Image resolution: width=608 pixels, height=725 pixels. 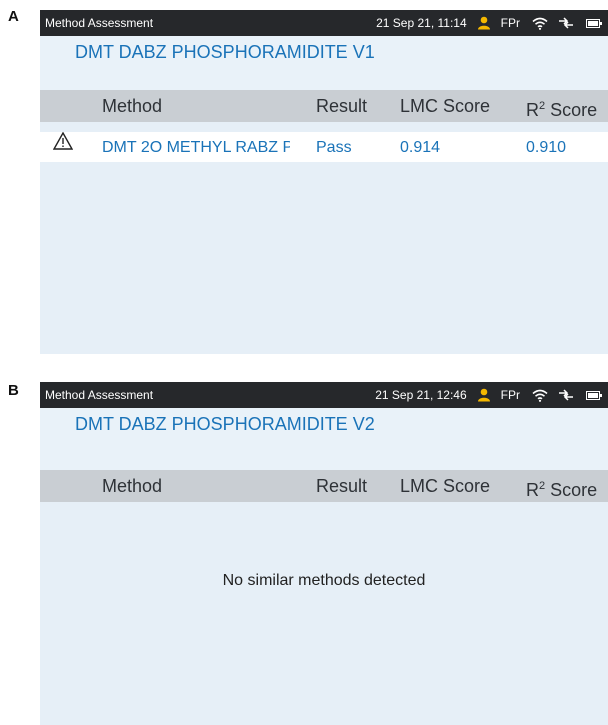 I want to click on table-row: DMT 2O METHYL RABZ PH Pass 0.914 0.910, so click(x=324, y=147).